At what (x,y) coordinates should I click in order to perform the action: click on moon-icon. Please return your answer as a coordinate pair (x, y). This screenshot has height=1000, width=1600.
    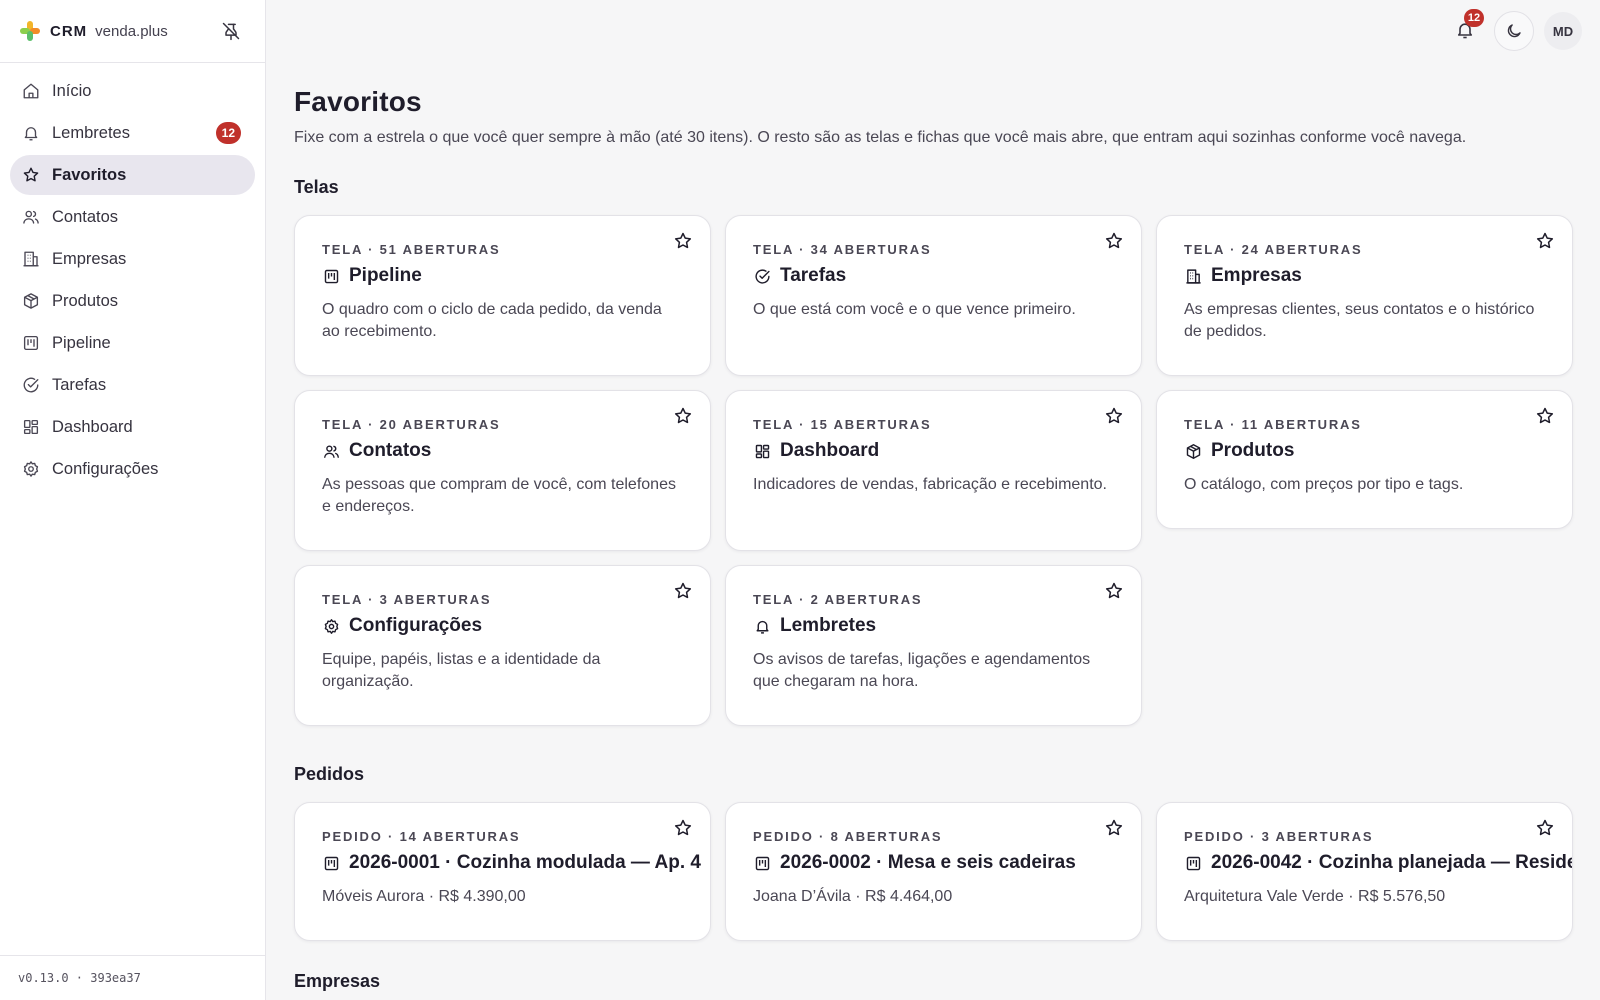
    Looking at the image, I should click on (1514, 31).